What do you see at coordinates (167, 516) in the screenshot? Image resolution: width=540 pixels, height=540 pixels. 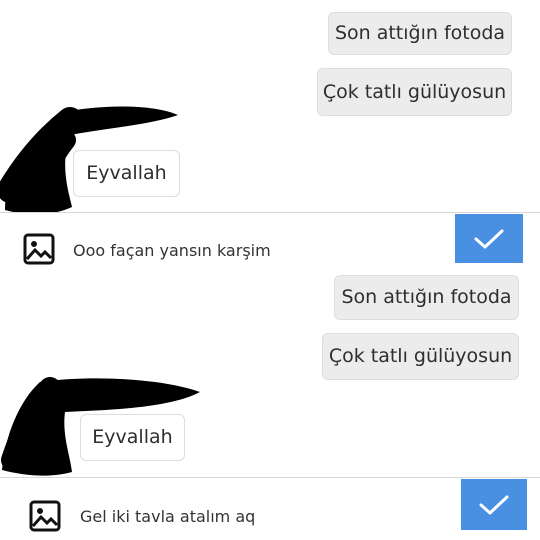 I see `reply-text: Gel iki tavla atalım aq` at bounding box center [167, 516].